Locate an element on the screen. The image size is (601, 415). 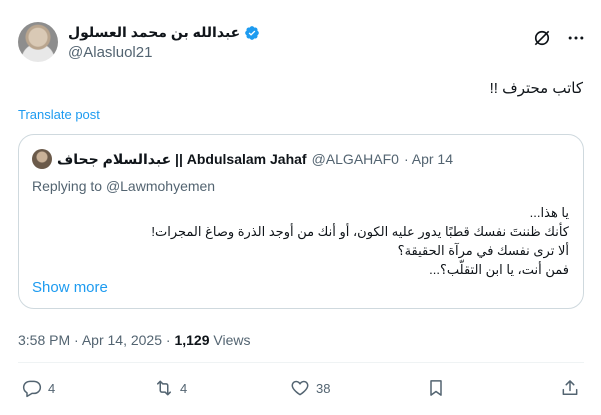
share-icon is located at coordinates (570, 387).